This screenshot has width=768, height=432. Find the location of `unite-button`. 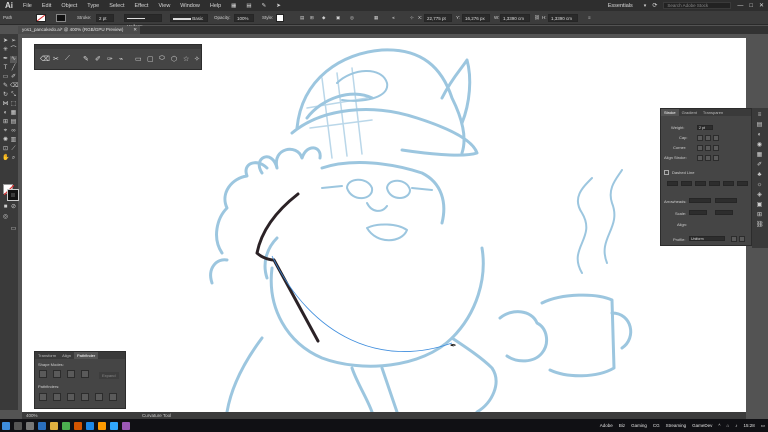

unite-button is located at coordinates (43, 374).